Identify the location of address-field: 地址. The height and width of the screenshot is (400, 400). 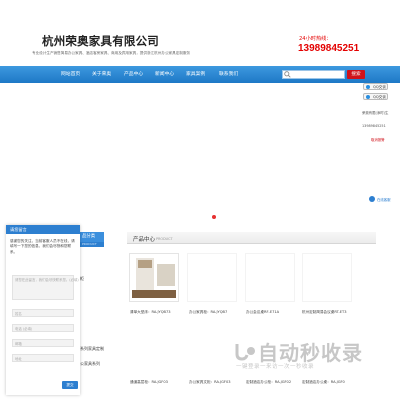
(43, 358).